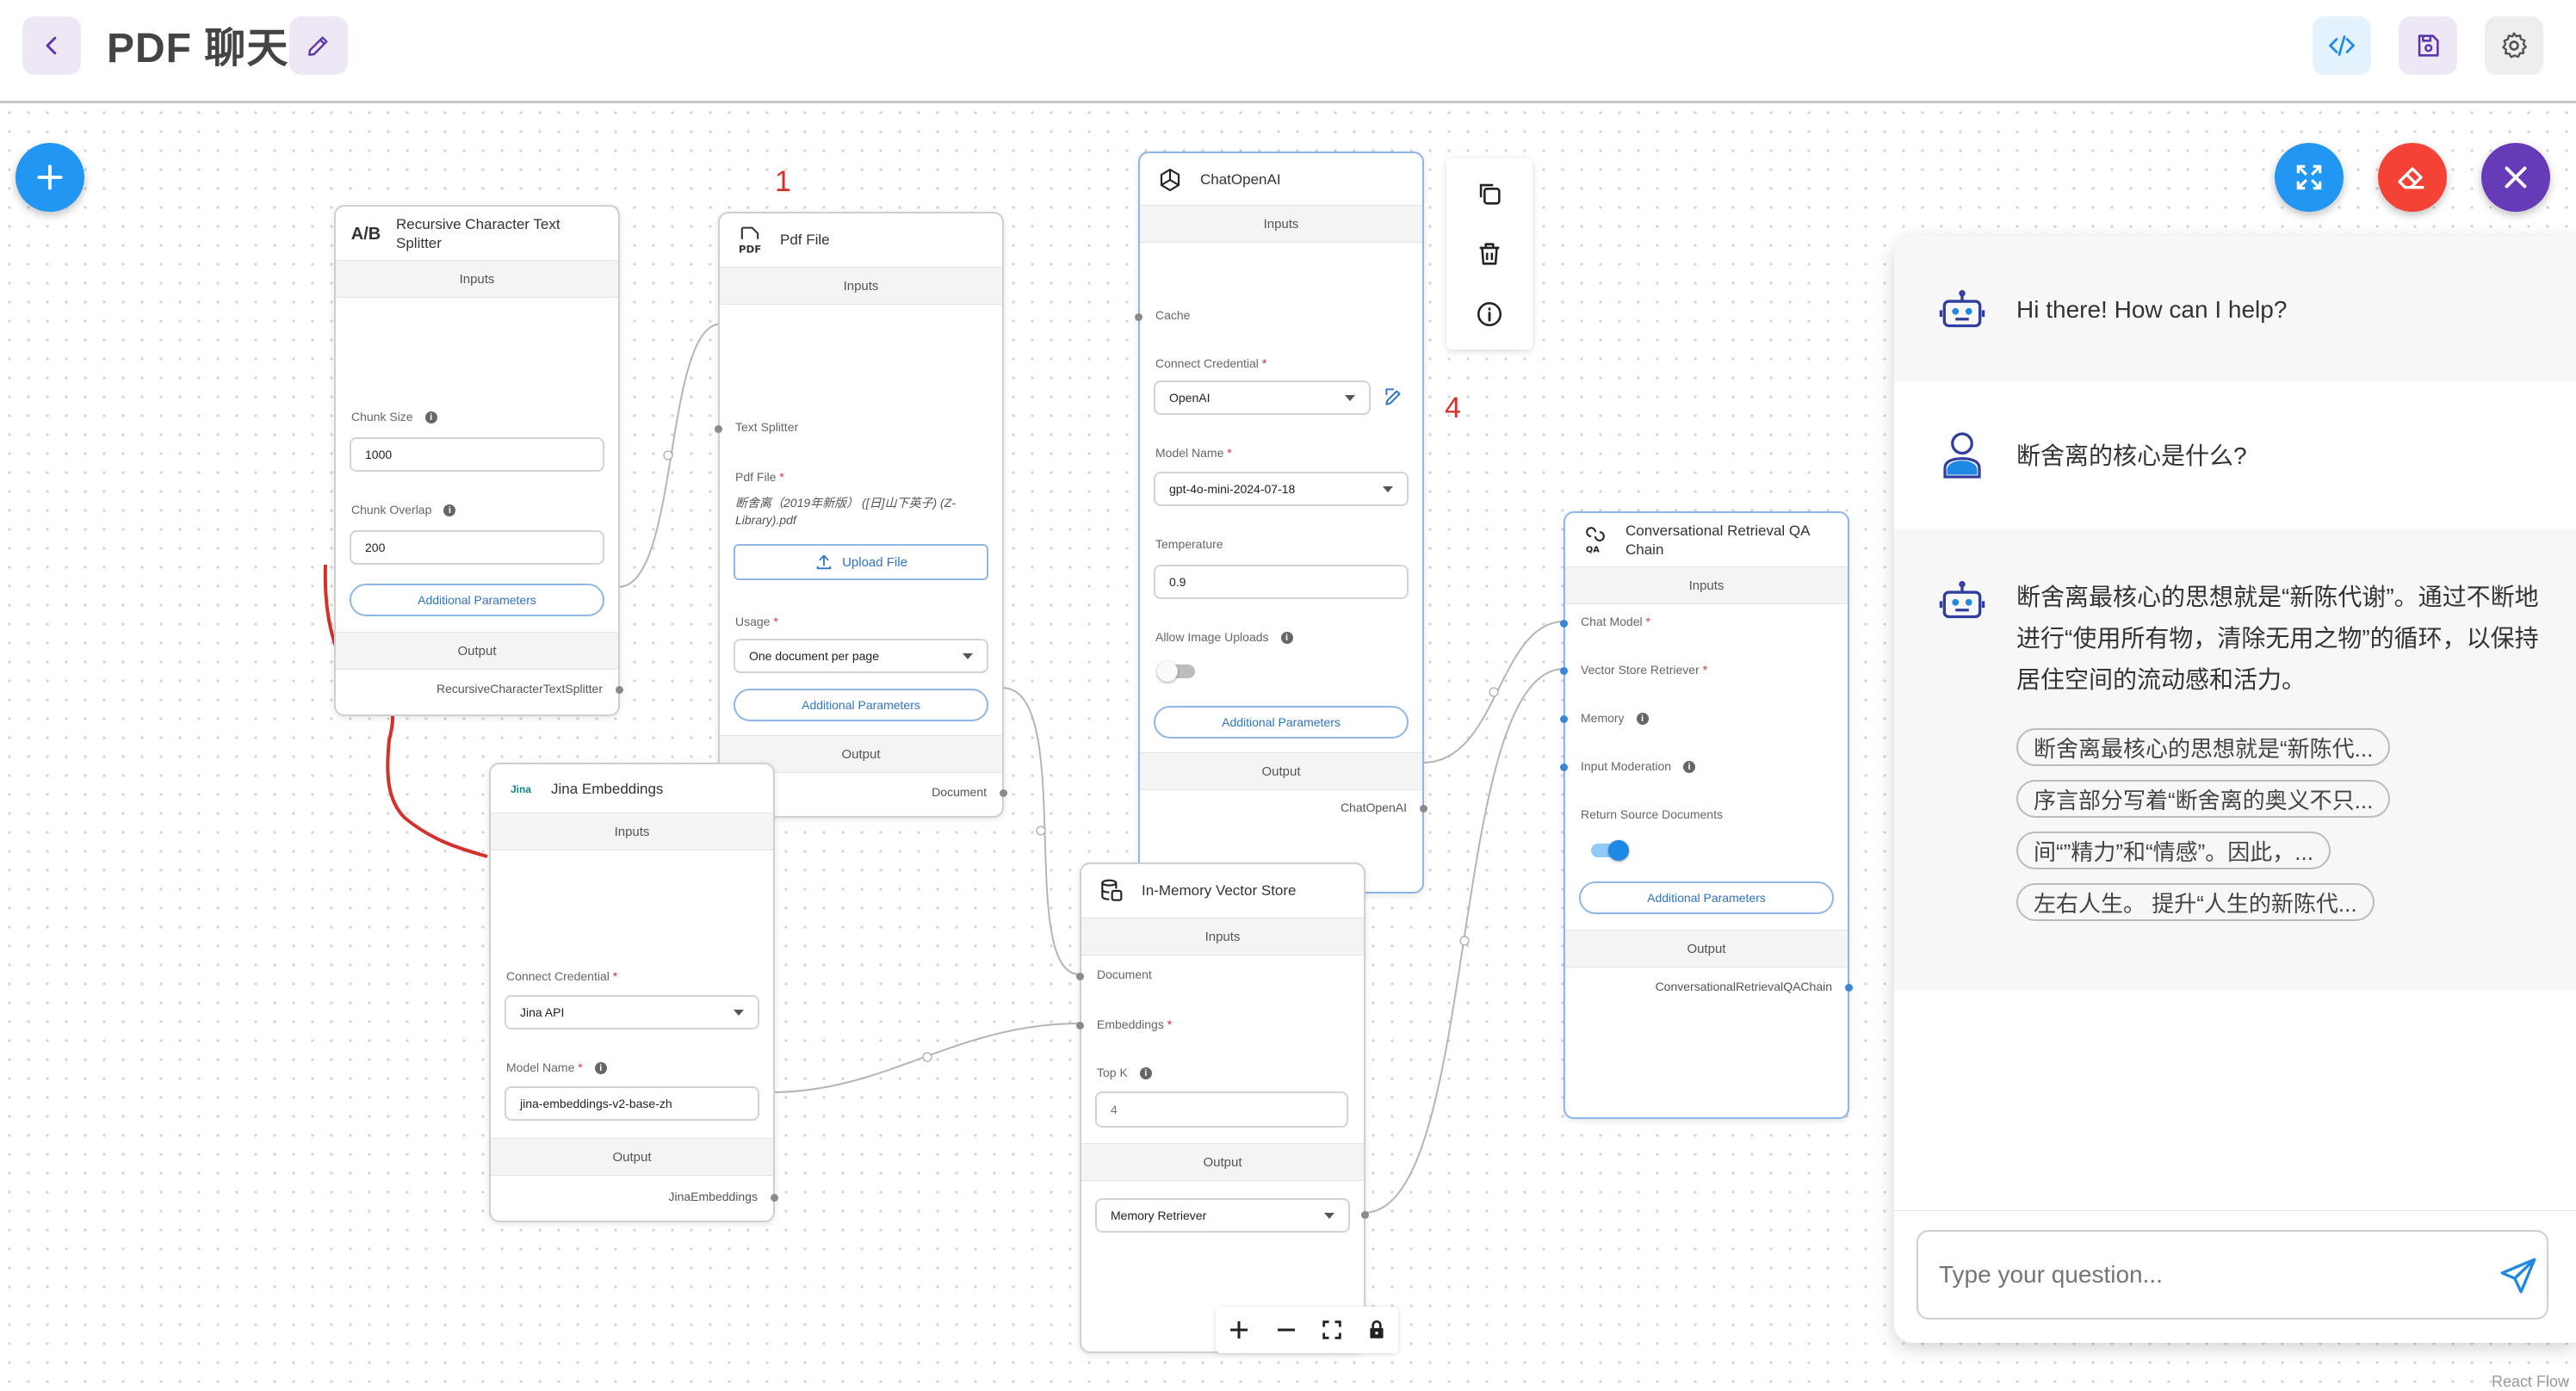 This screenshot has width=2576, height=1391. What do you see at coordinates (1564, 767) in the screenshot?
I see `input-handle-moderation` at bounding box center [1564, 767].